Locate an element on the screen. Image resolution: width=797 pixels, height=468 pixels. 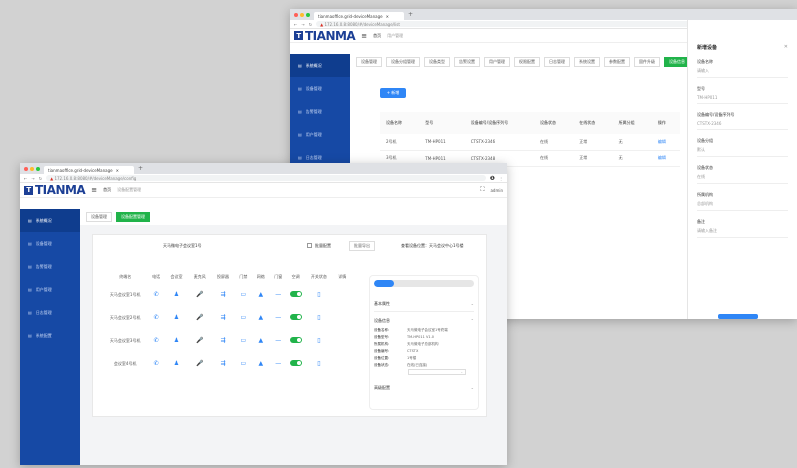
basic-attr-section: 基本属性 is located at coordinates (382, 304).